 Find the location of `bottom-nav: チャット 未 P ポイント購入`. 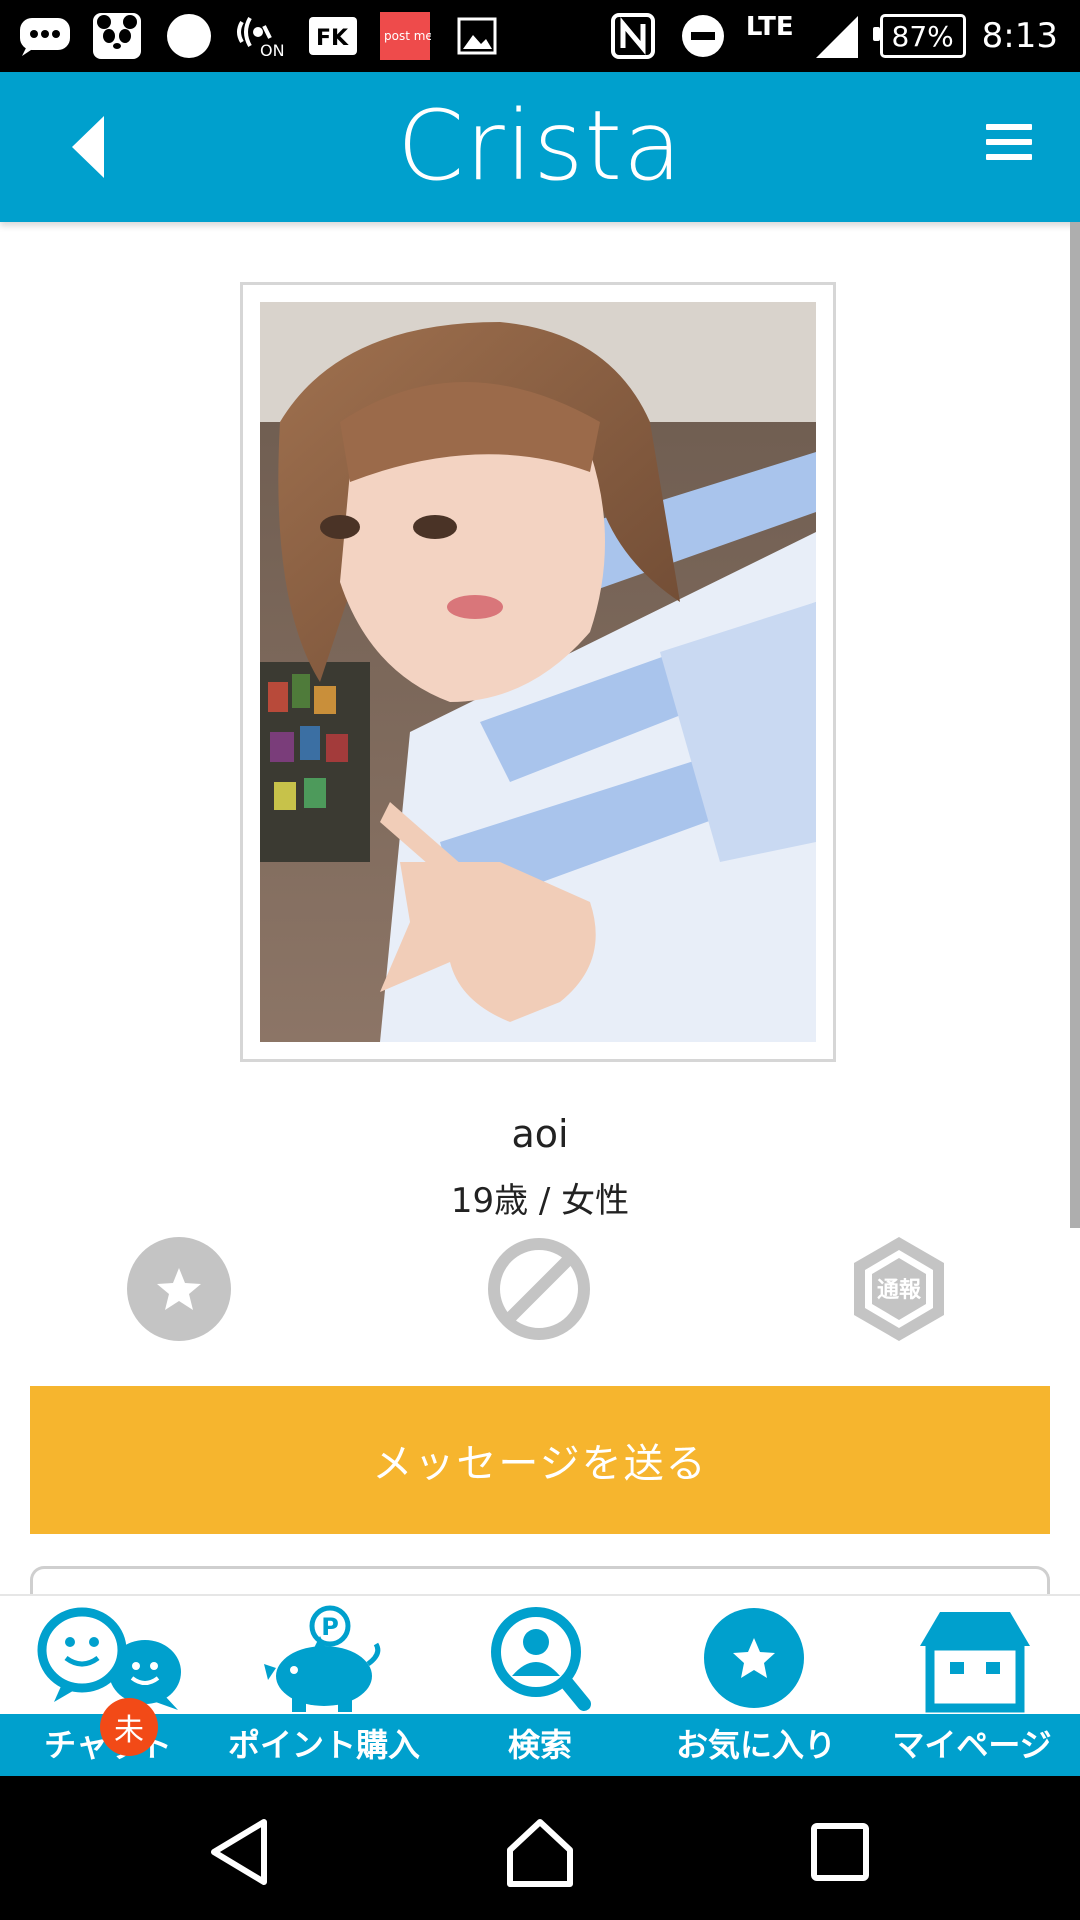

bottom-nav: チャット 未 P ポイント購入 is located at coordinates (540, 1686).